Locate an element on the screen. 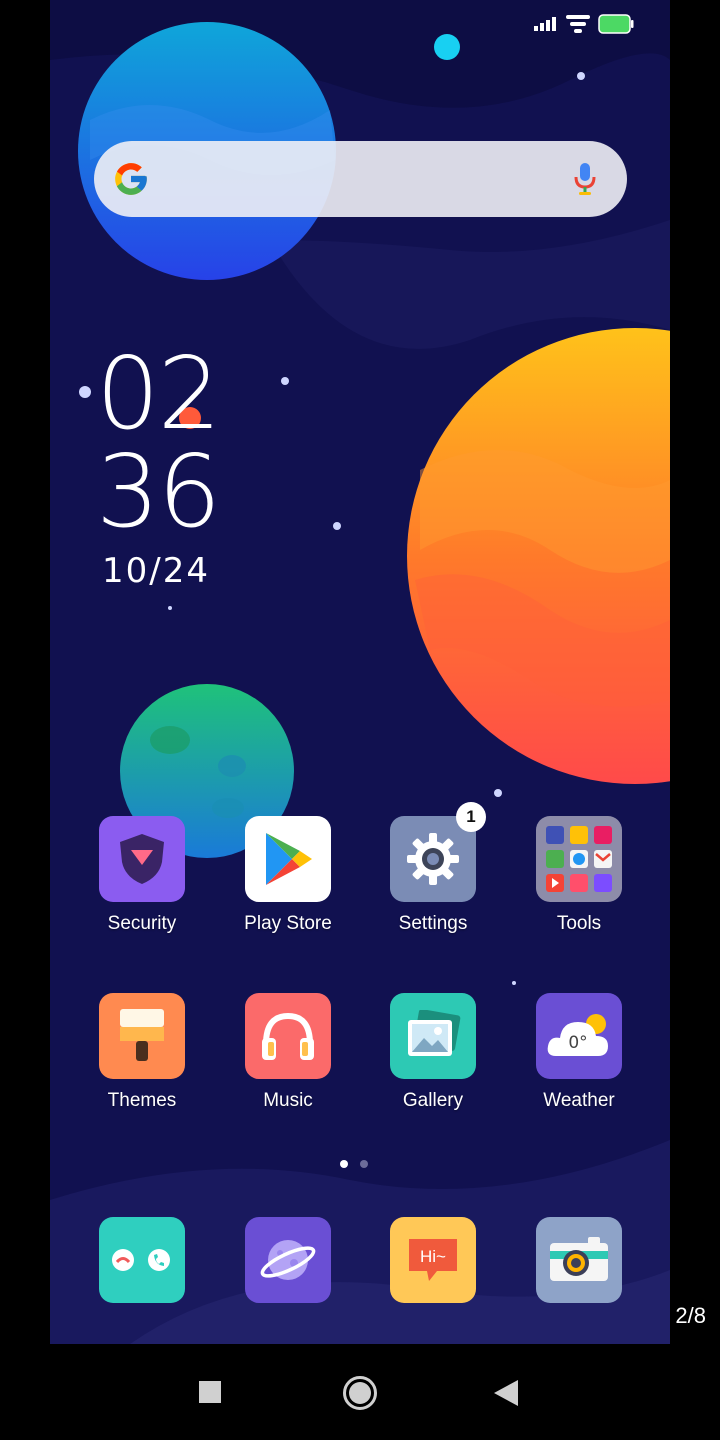 This screenshot has height=1440, width=720. page-dot is located at coordinates (364, 1164).